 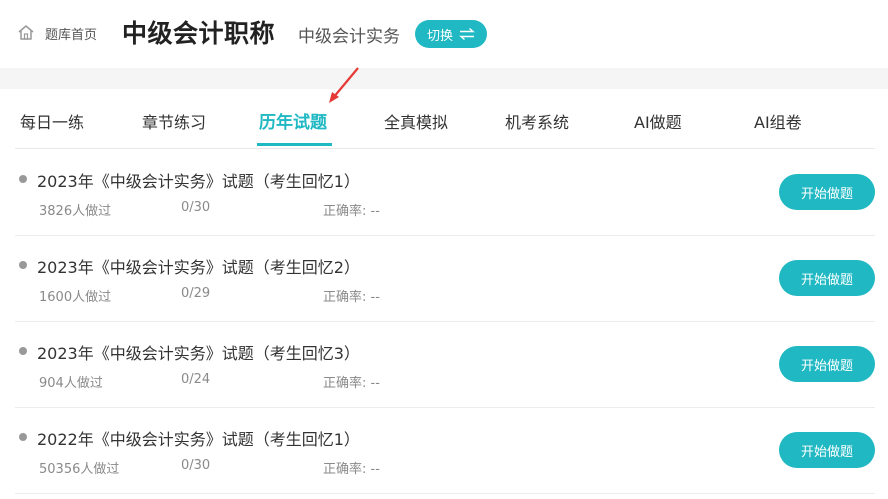 I want to click on switch-subject-button: 切换, so click(x=451, y=34).